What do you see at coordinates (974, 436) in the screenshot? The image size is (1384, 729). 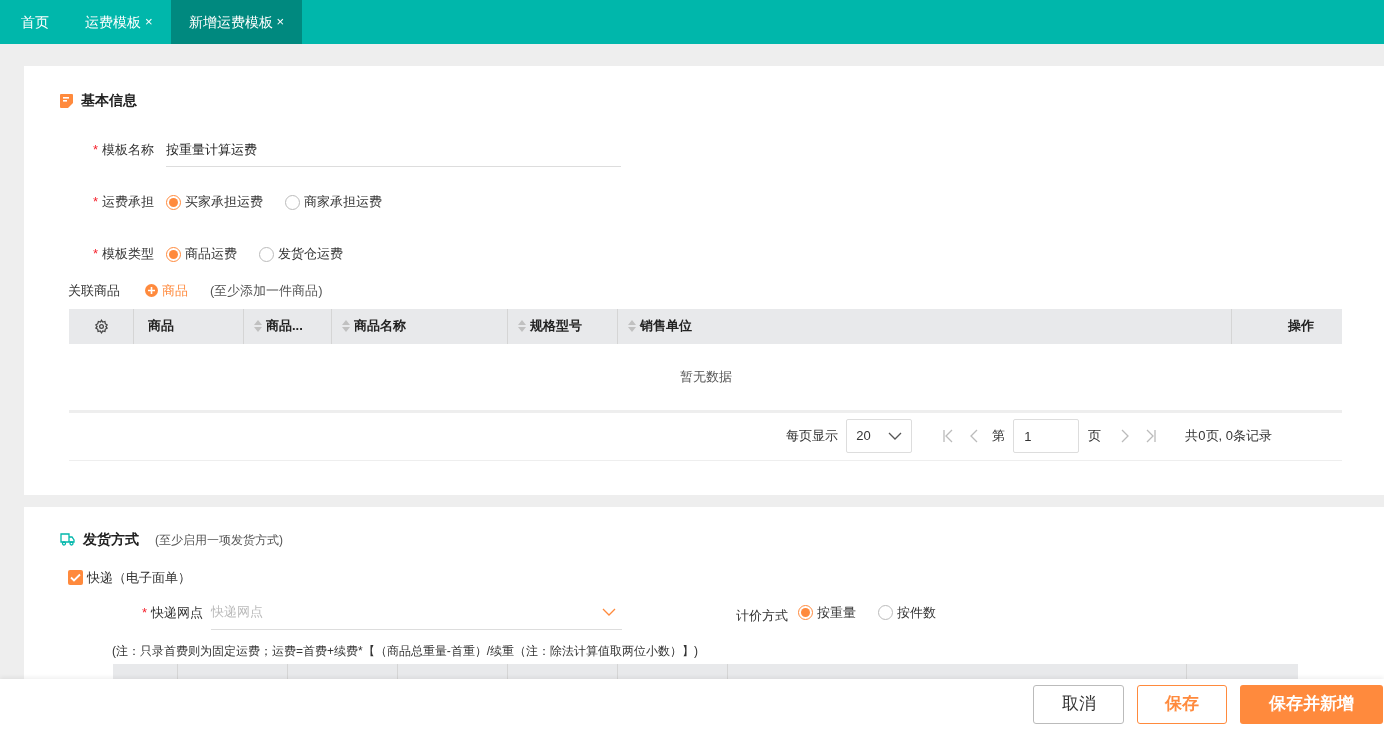 I see `previous-page-icon` at bounding box center [974, 436].